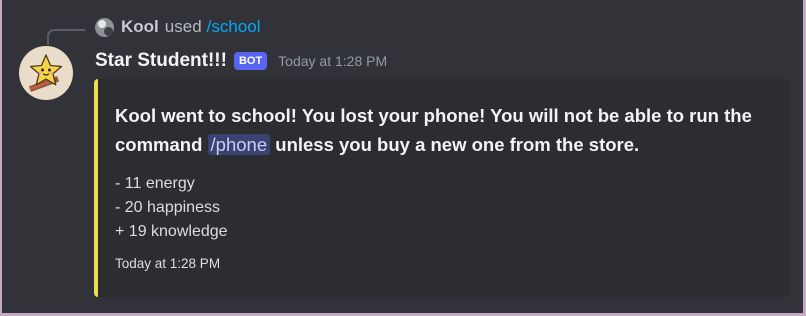 This screenshot has width=806, height=316. I want to click on embed-title-text-end: unless you buy a new one from the store., so click(455, 144).